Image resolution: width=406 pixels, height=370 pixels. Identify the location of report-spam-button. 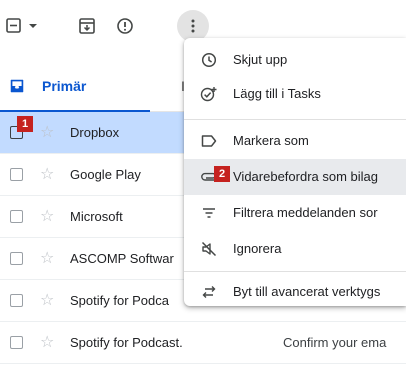
(125, 26).